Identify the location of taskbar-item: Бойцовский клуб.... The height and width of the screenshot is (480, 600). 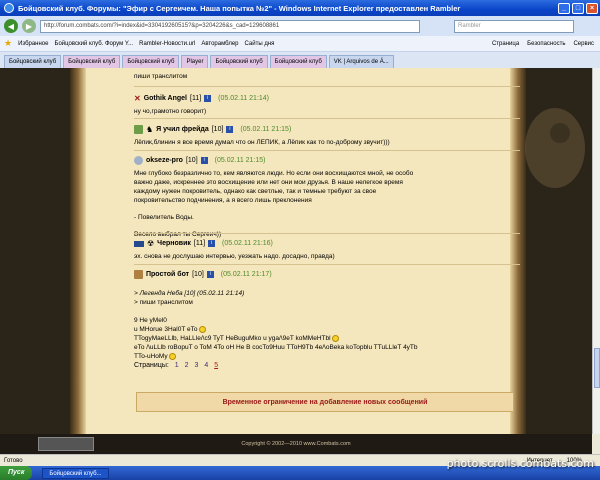
(75, 473).